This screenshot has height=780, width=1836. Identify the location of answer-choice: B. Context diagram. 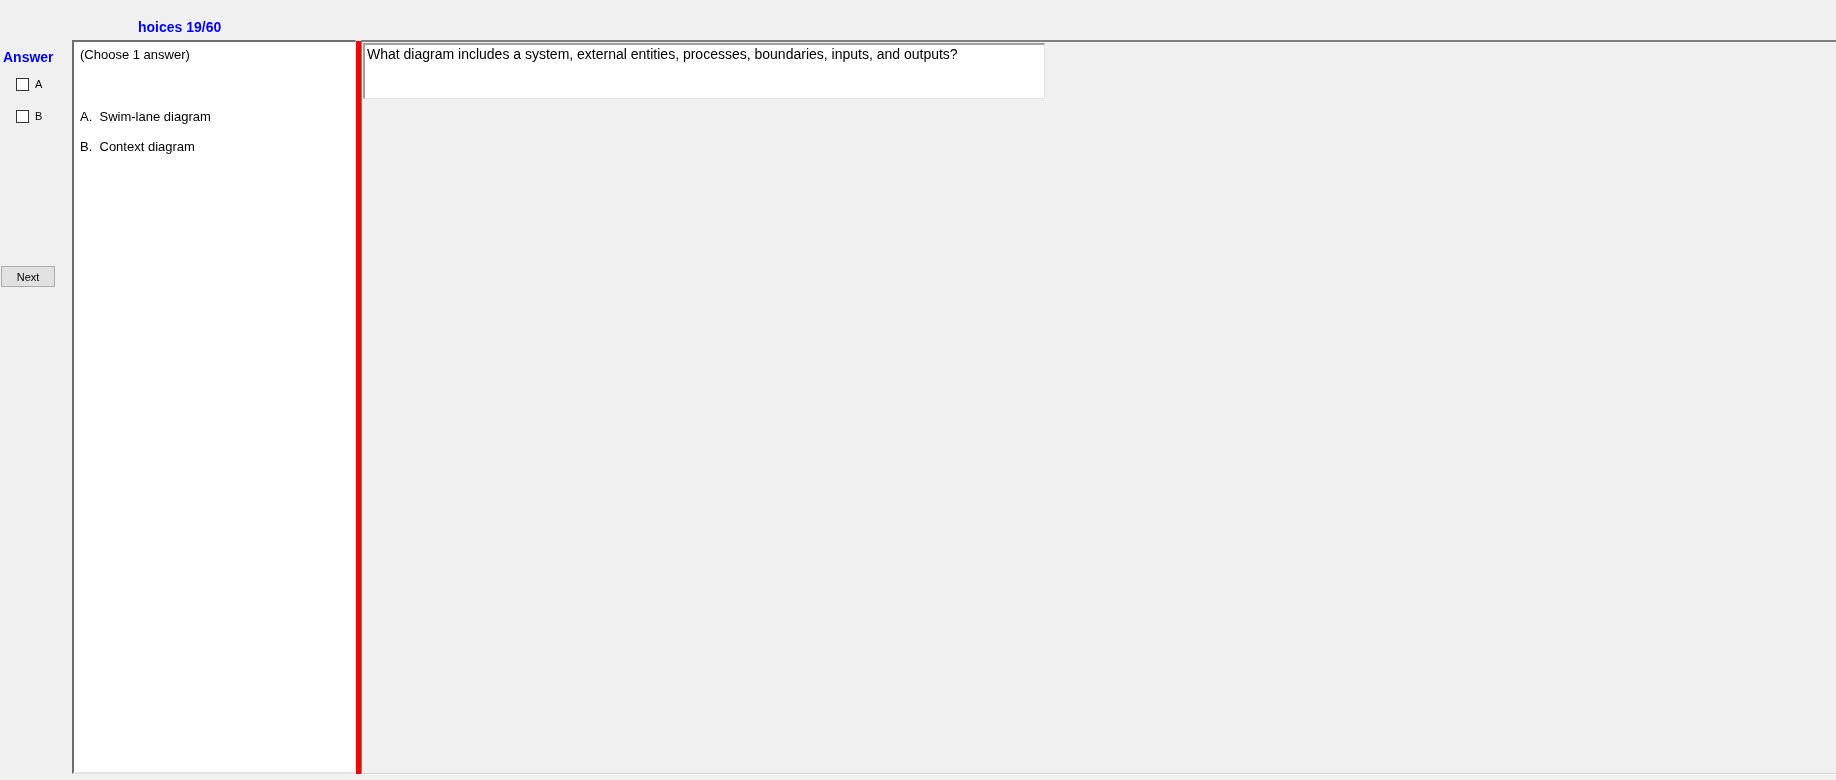
(137, 147).